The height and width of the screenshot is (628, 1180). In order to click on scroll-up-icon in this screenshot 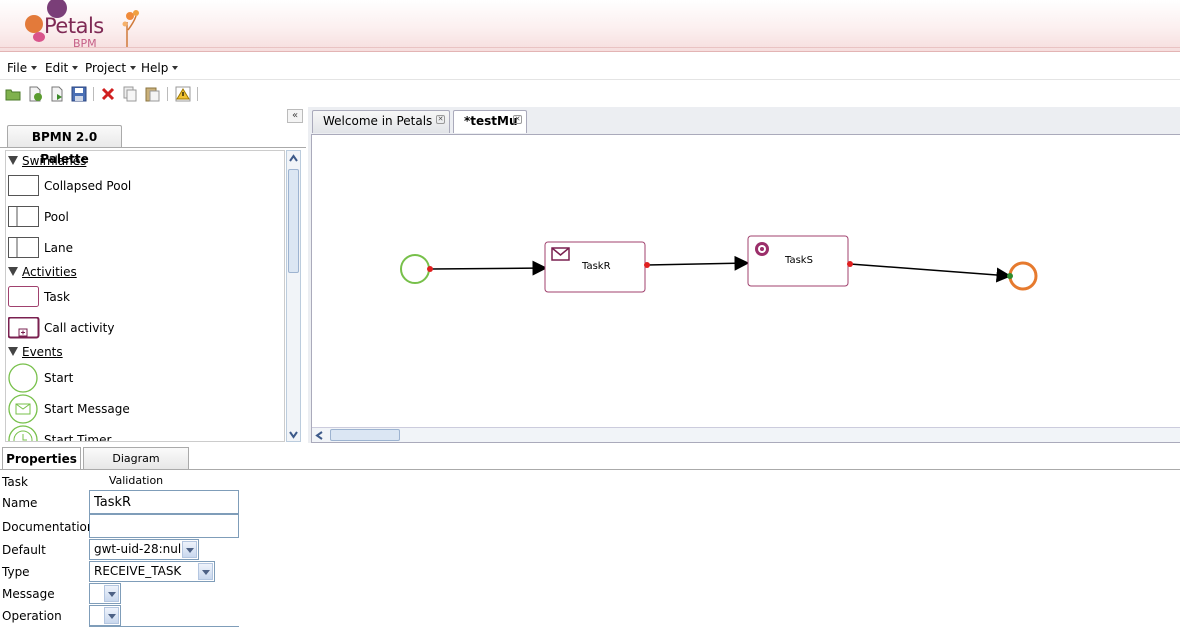, I will do `click(293, 159)`.